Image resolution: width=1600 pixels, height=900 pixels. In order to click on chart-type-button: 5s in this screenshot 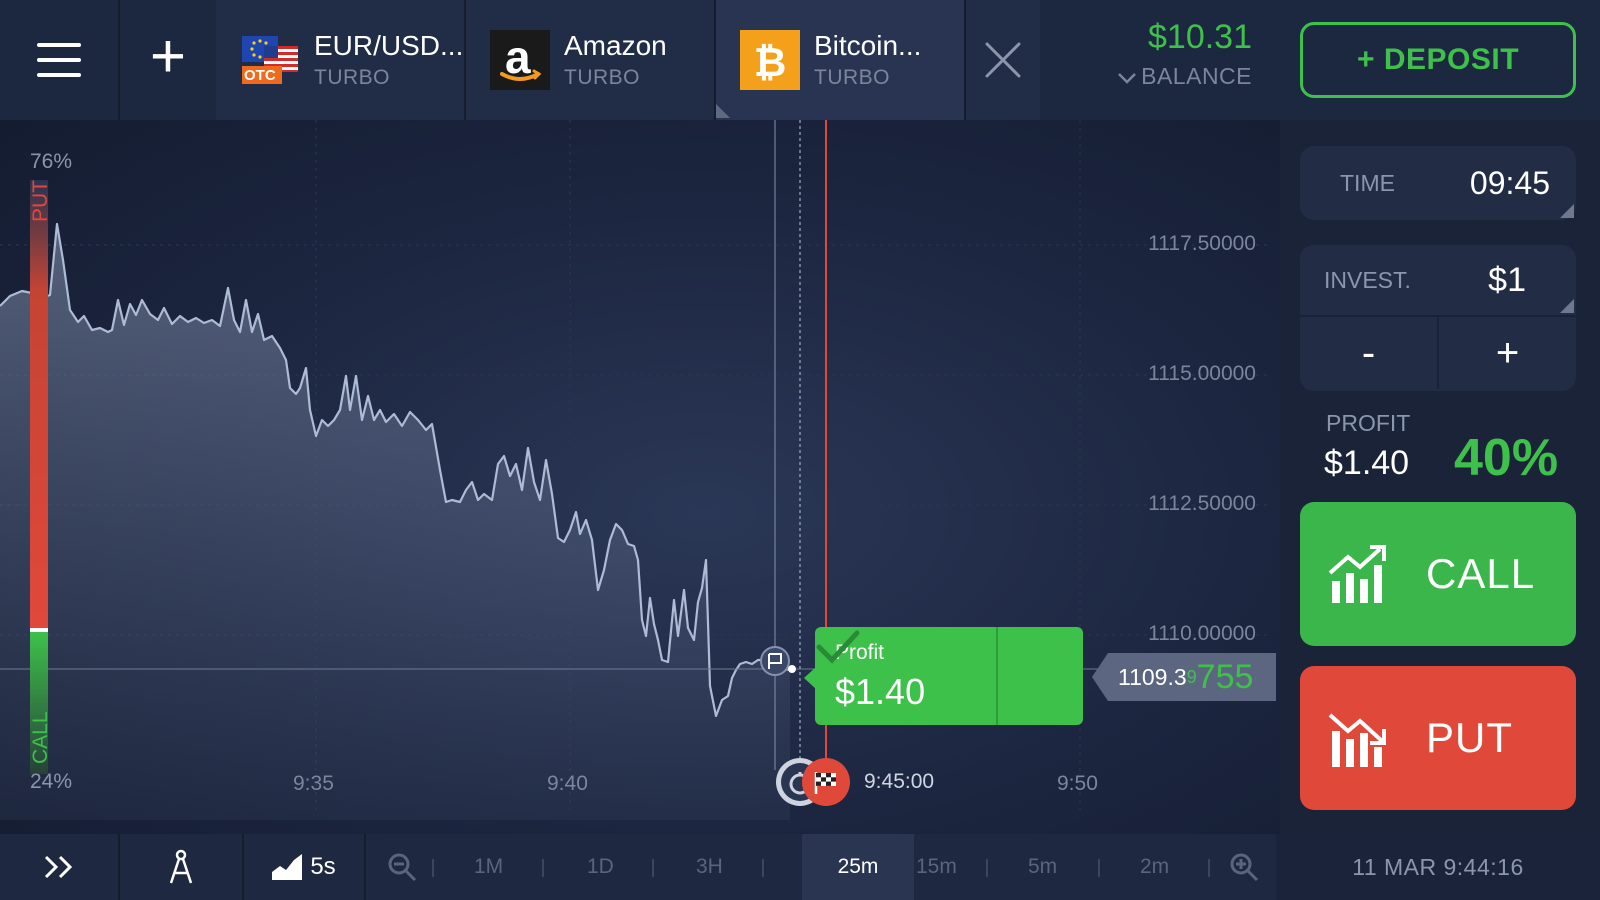, I will do `click(305, 867)`.